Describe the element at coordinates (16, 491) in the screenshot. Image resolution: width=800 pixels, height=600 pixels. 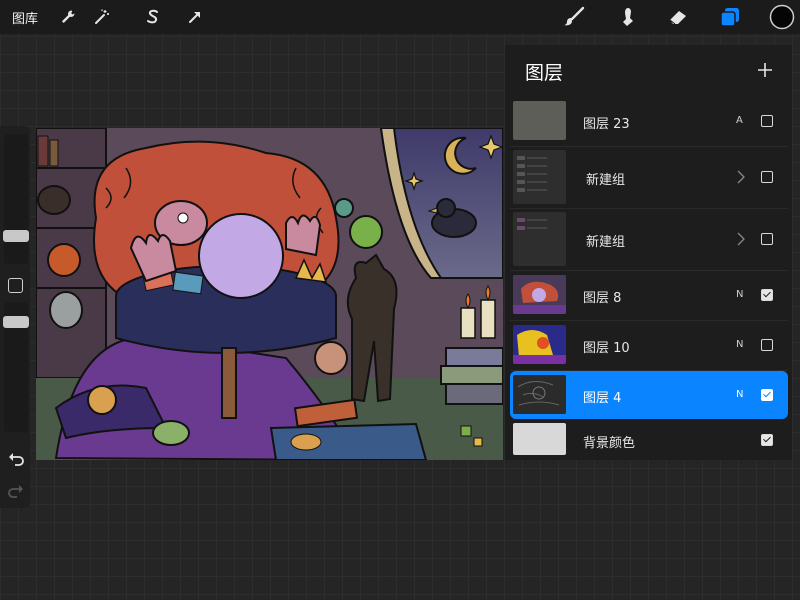
I see `redo-icon` at that location.